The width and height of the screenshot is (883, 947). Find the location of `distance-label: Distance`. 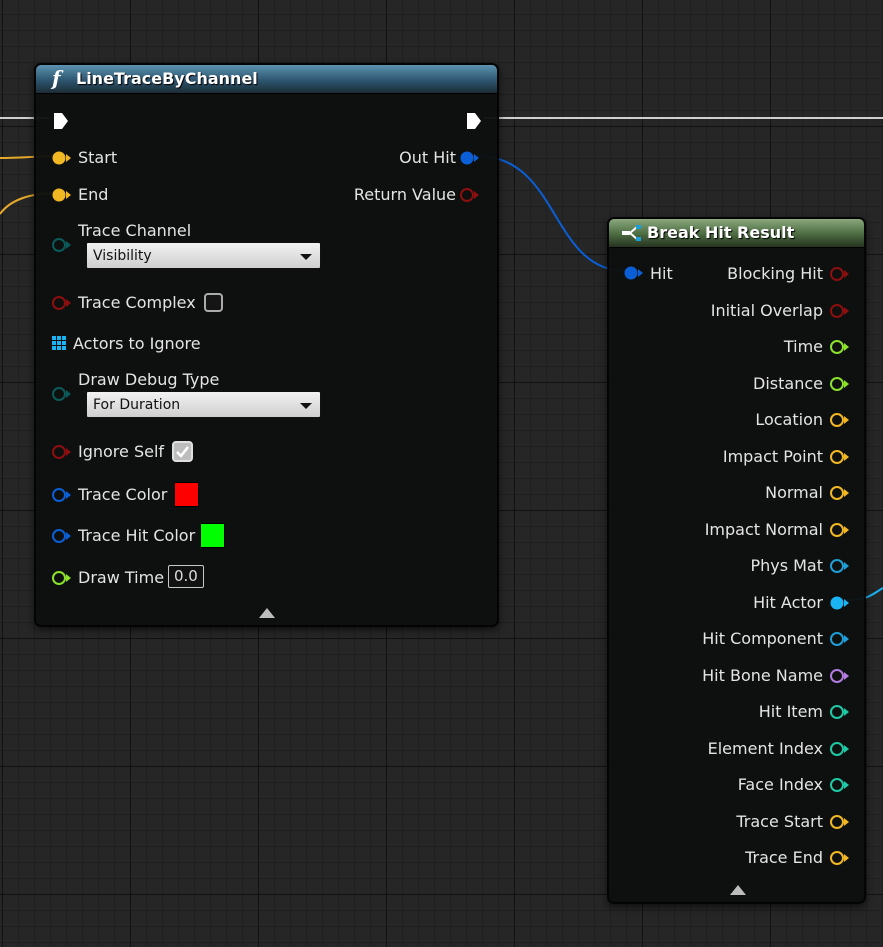

distance-label: Distance is located at coordinates (788, 383).